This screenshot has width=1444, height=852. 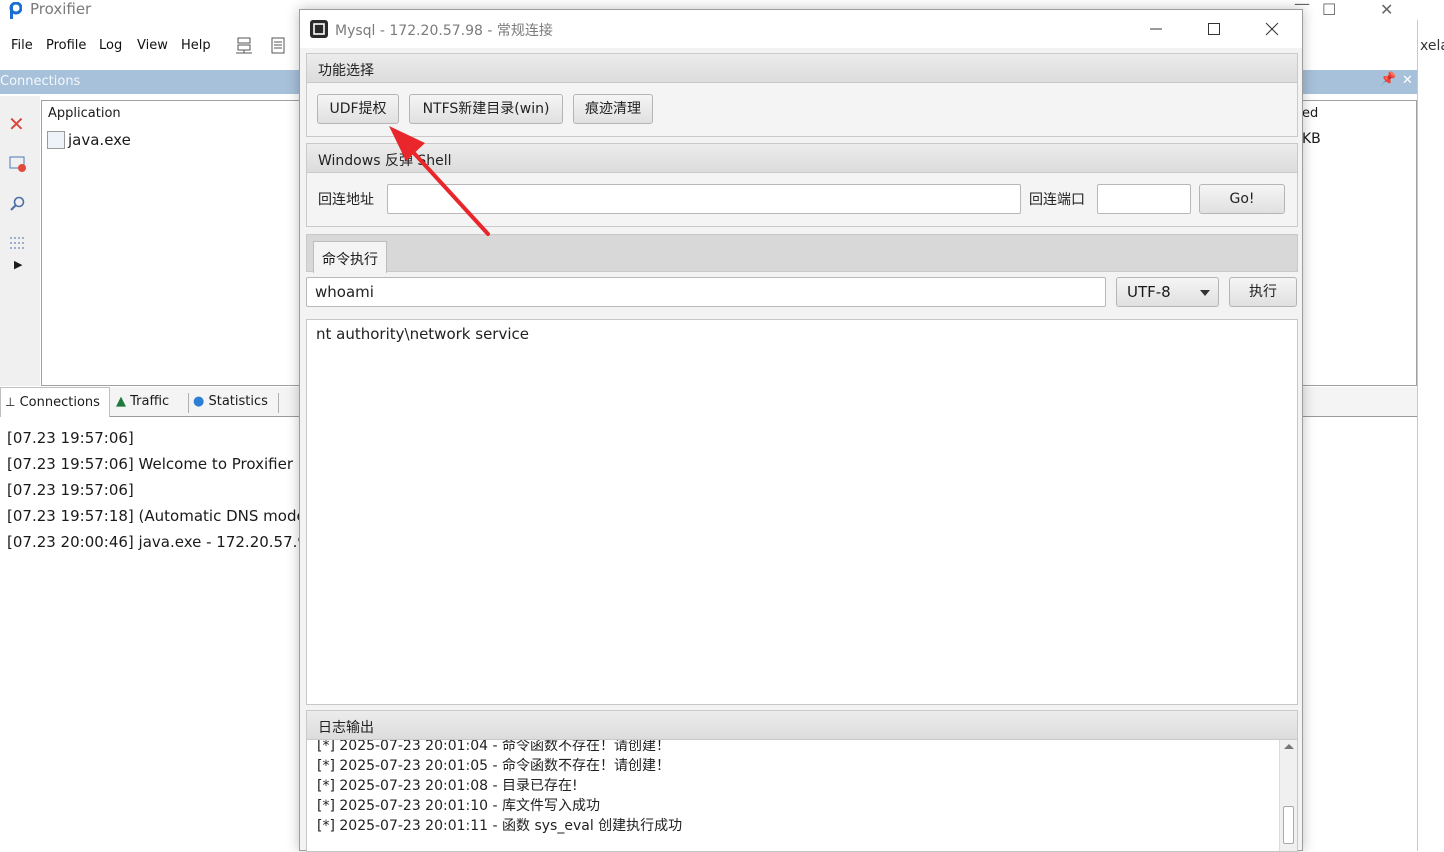 I want to click on menu-view: View, so click(x=152, y=45).